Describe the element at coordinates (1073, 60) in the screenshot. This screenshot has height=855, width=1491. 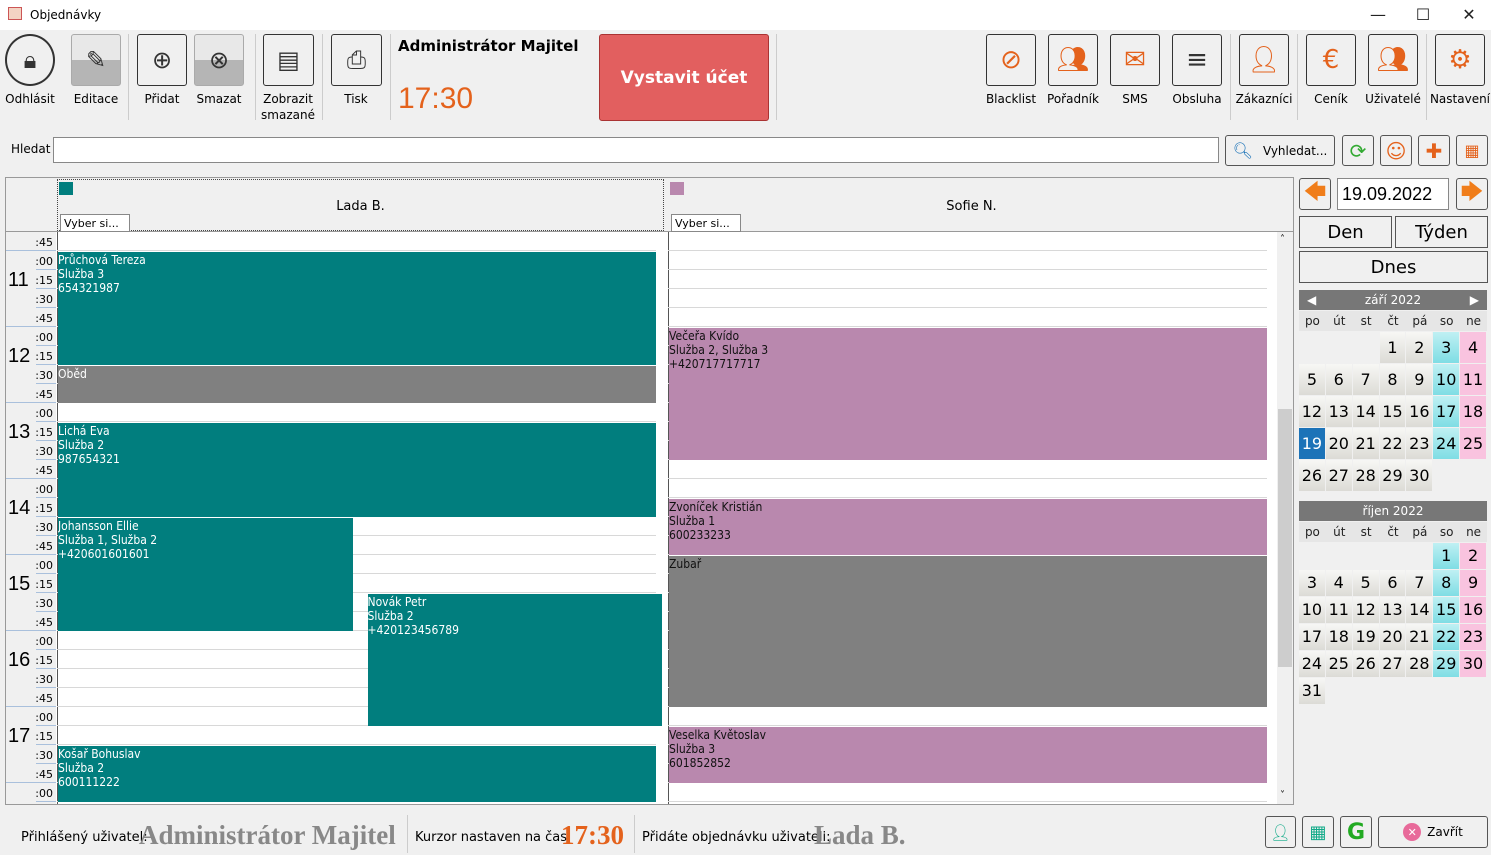
I see `pořadník-button: 👥︎` at that location.